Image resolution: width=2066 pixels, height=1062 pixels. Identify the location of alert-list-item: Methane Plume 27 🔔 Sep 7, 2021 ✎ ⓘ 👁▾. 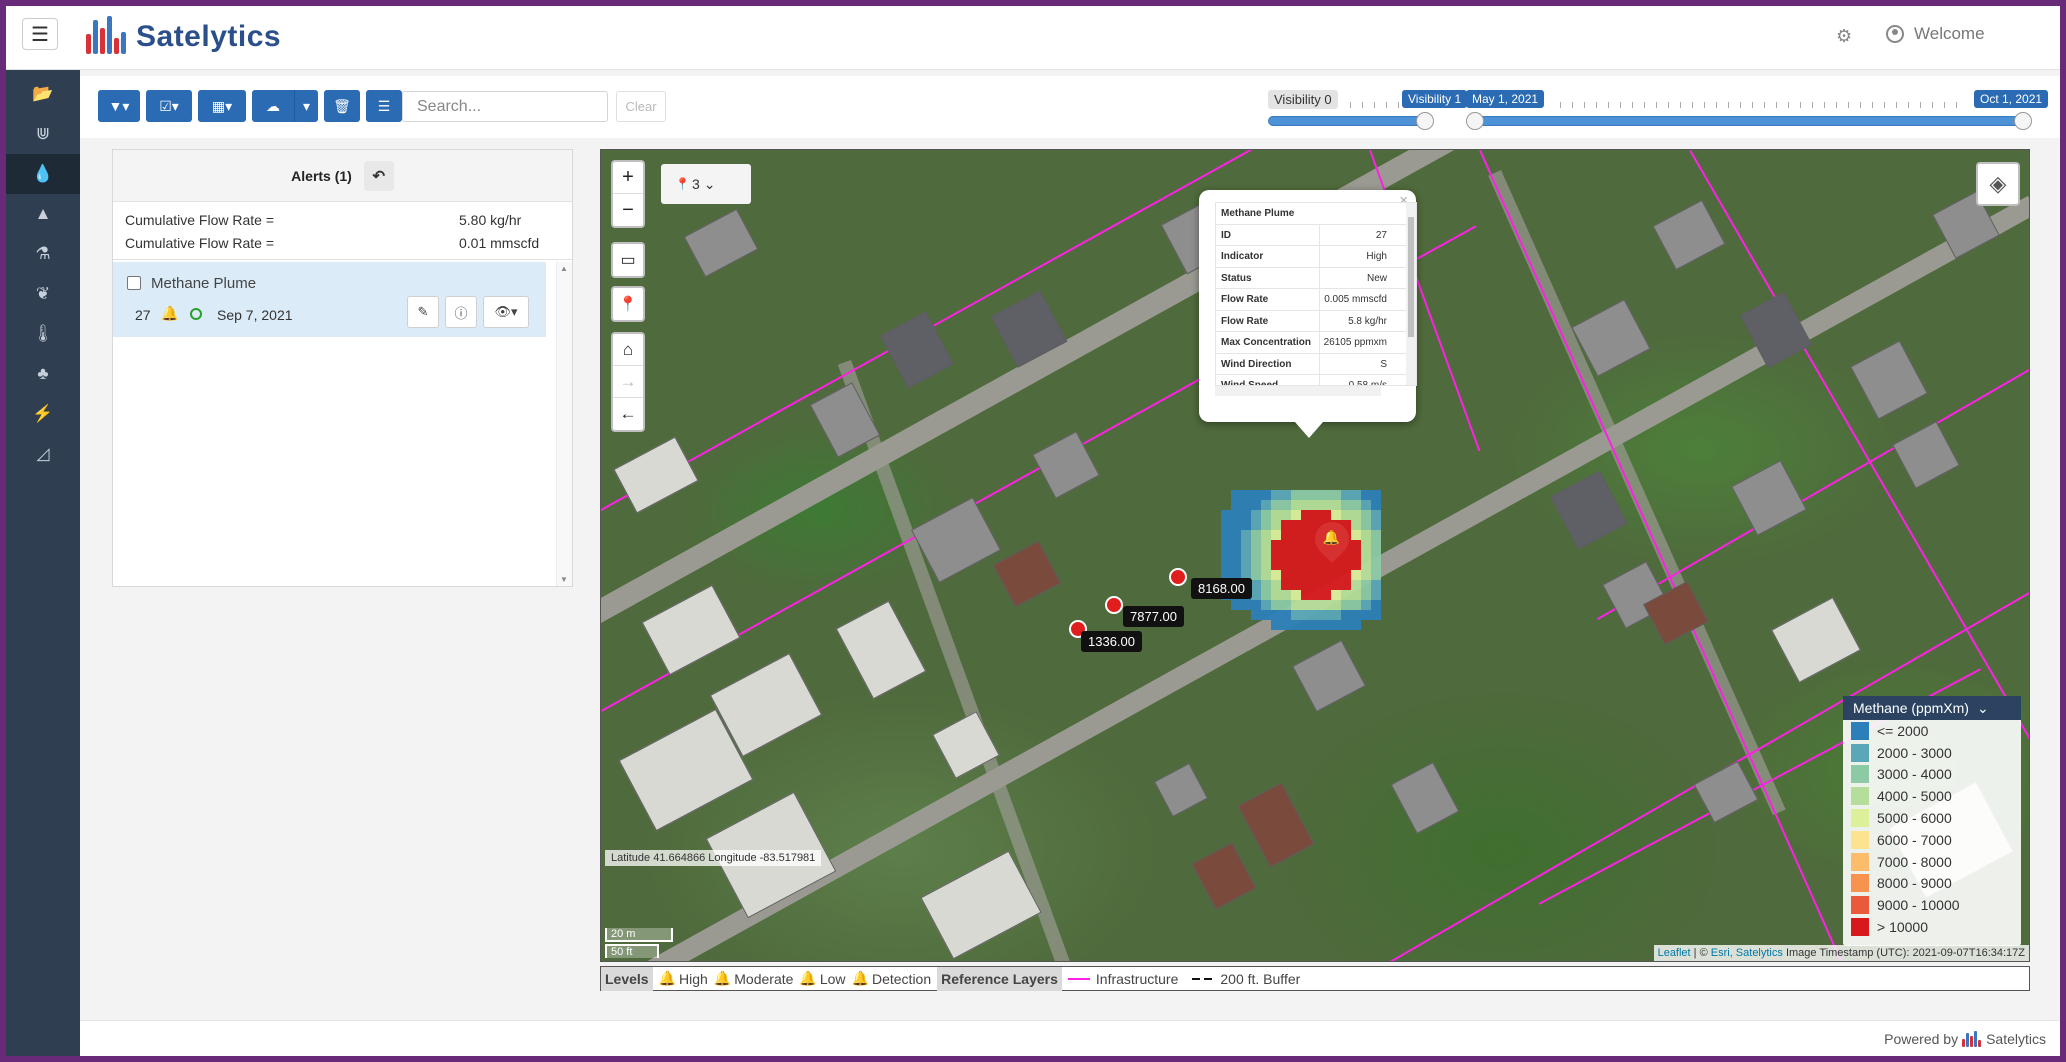
(329, 299).